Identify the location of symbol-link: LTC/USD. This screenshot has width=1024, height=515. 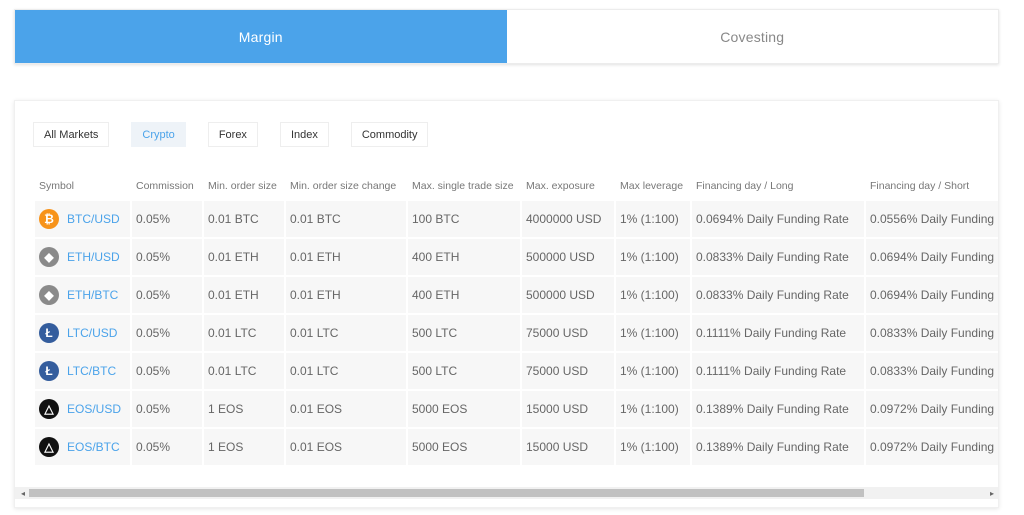
(92, 333).